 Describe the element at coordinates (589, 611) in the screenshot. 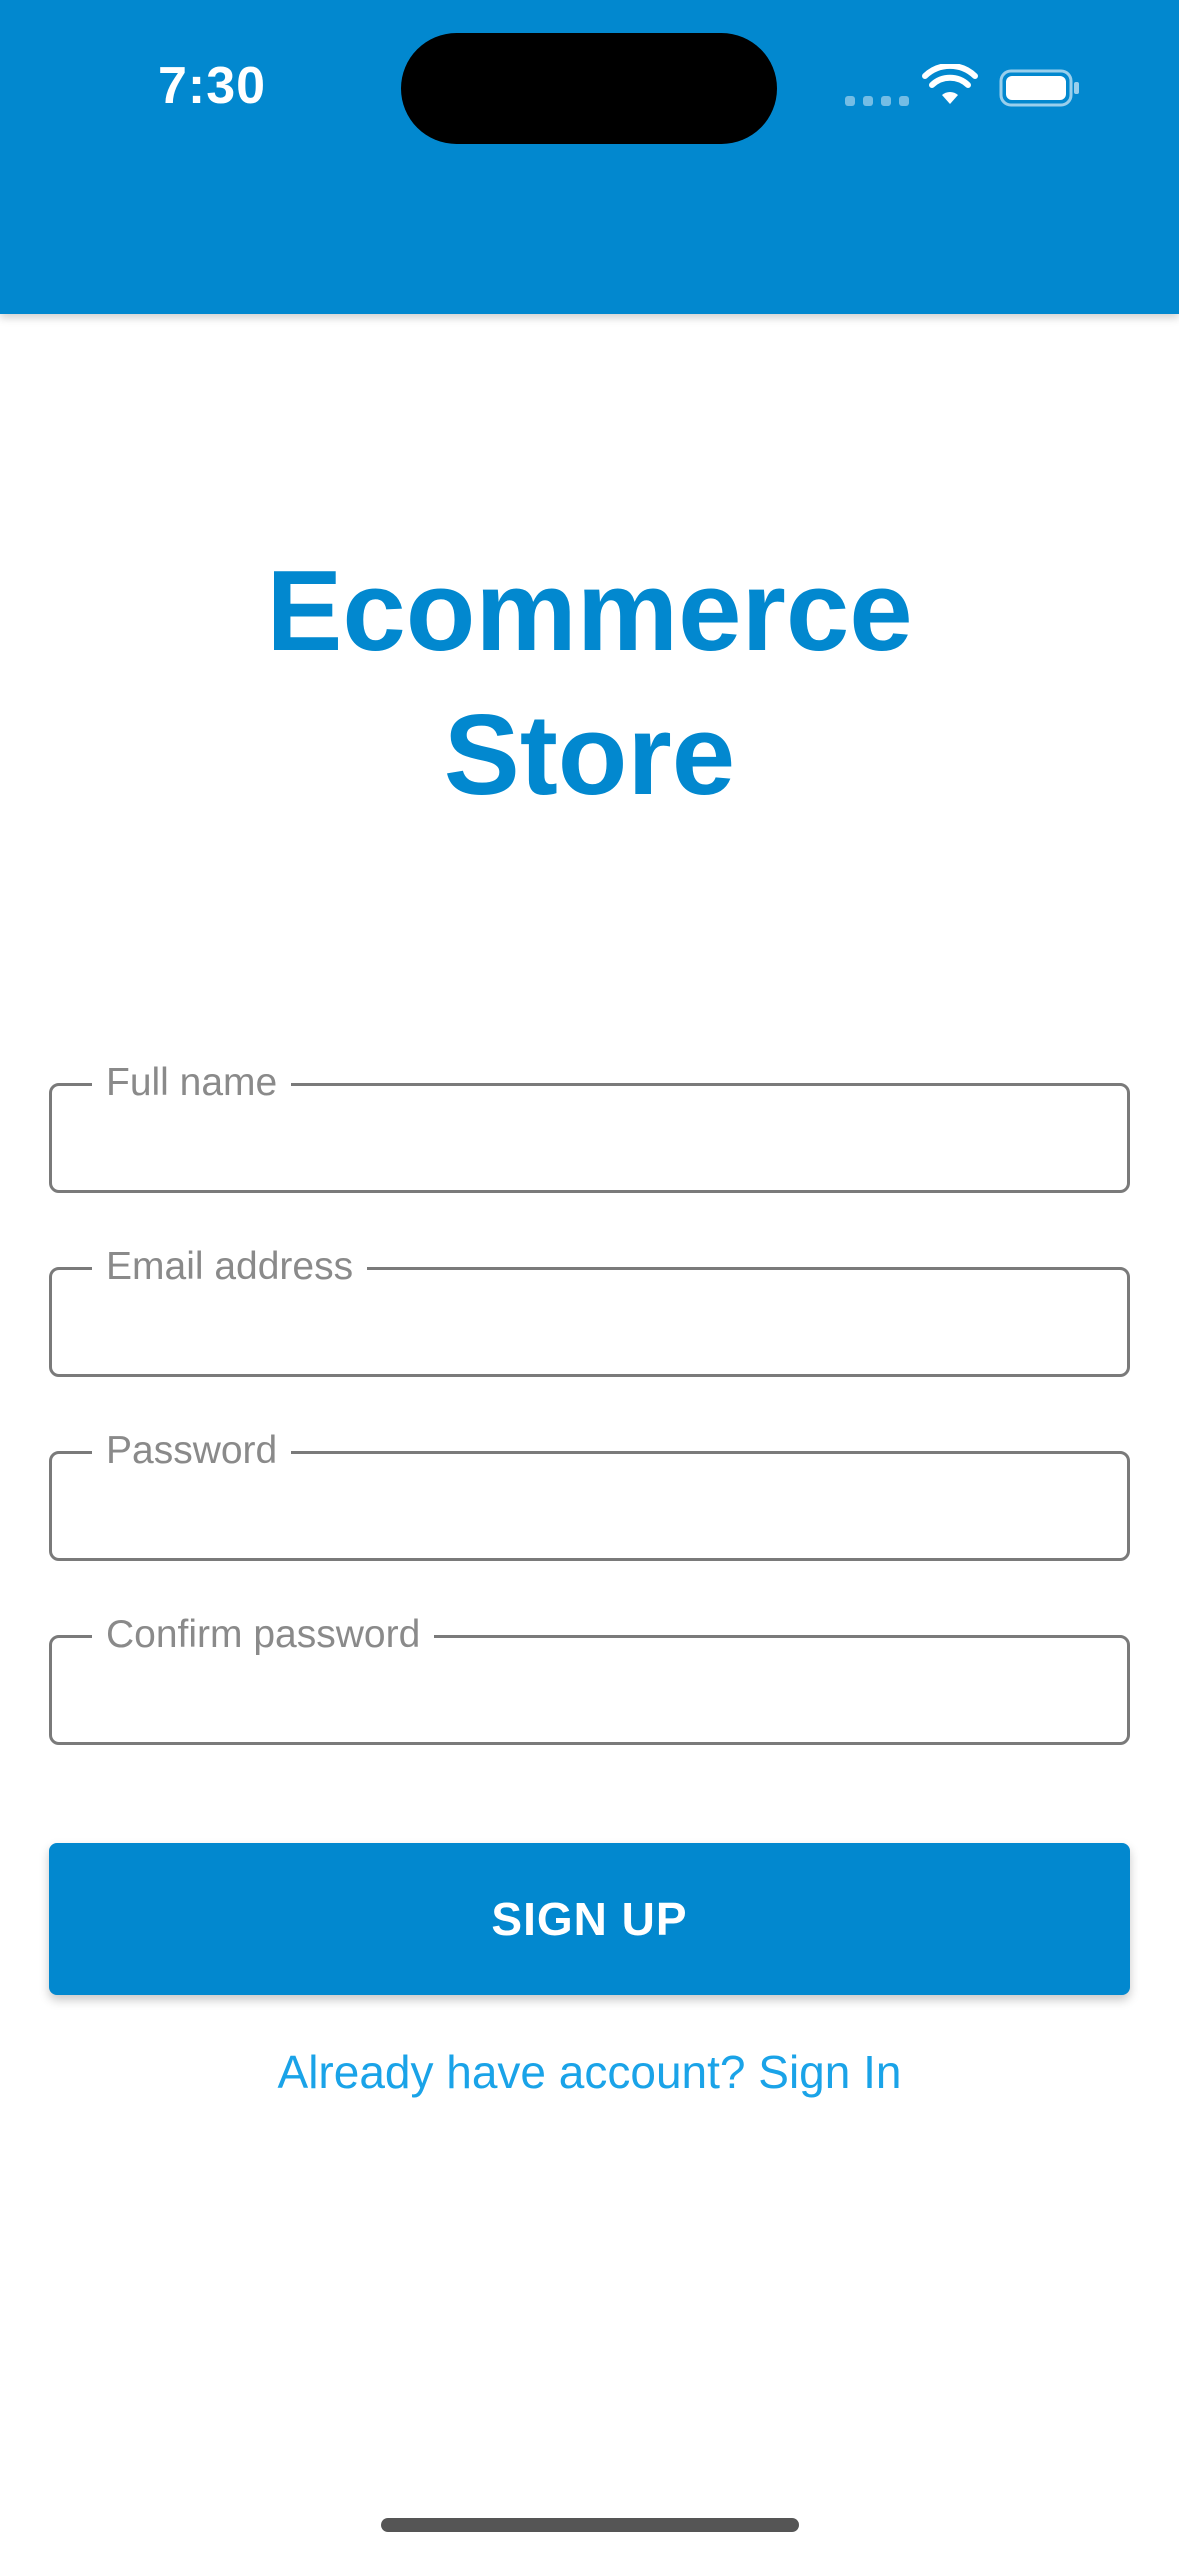

I see `title-line-1: Ecommerce` at that location.